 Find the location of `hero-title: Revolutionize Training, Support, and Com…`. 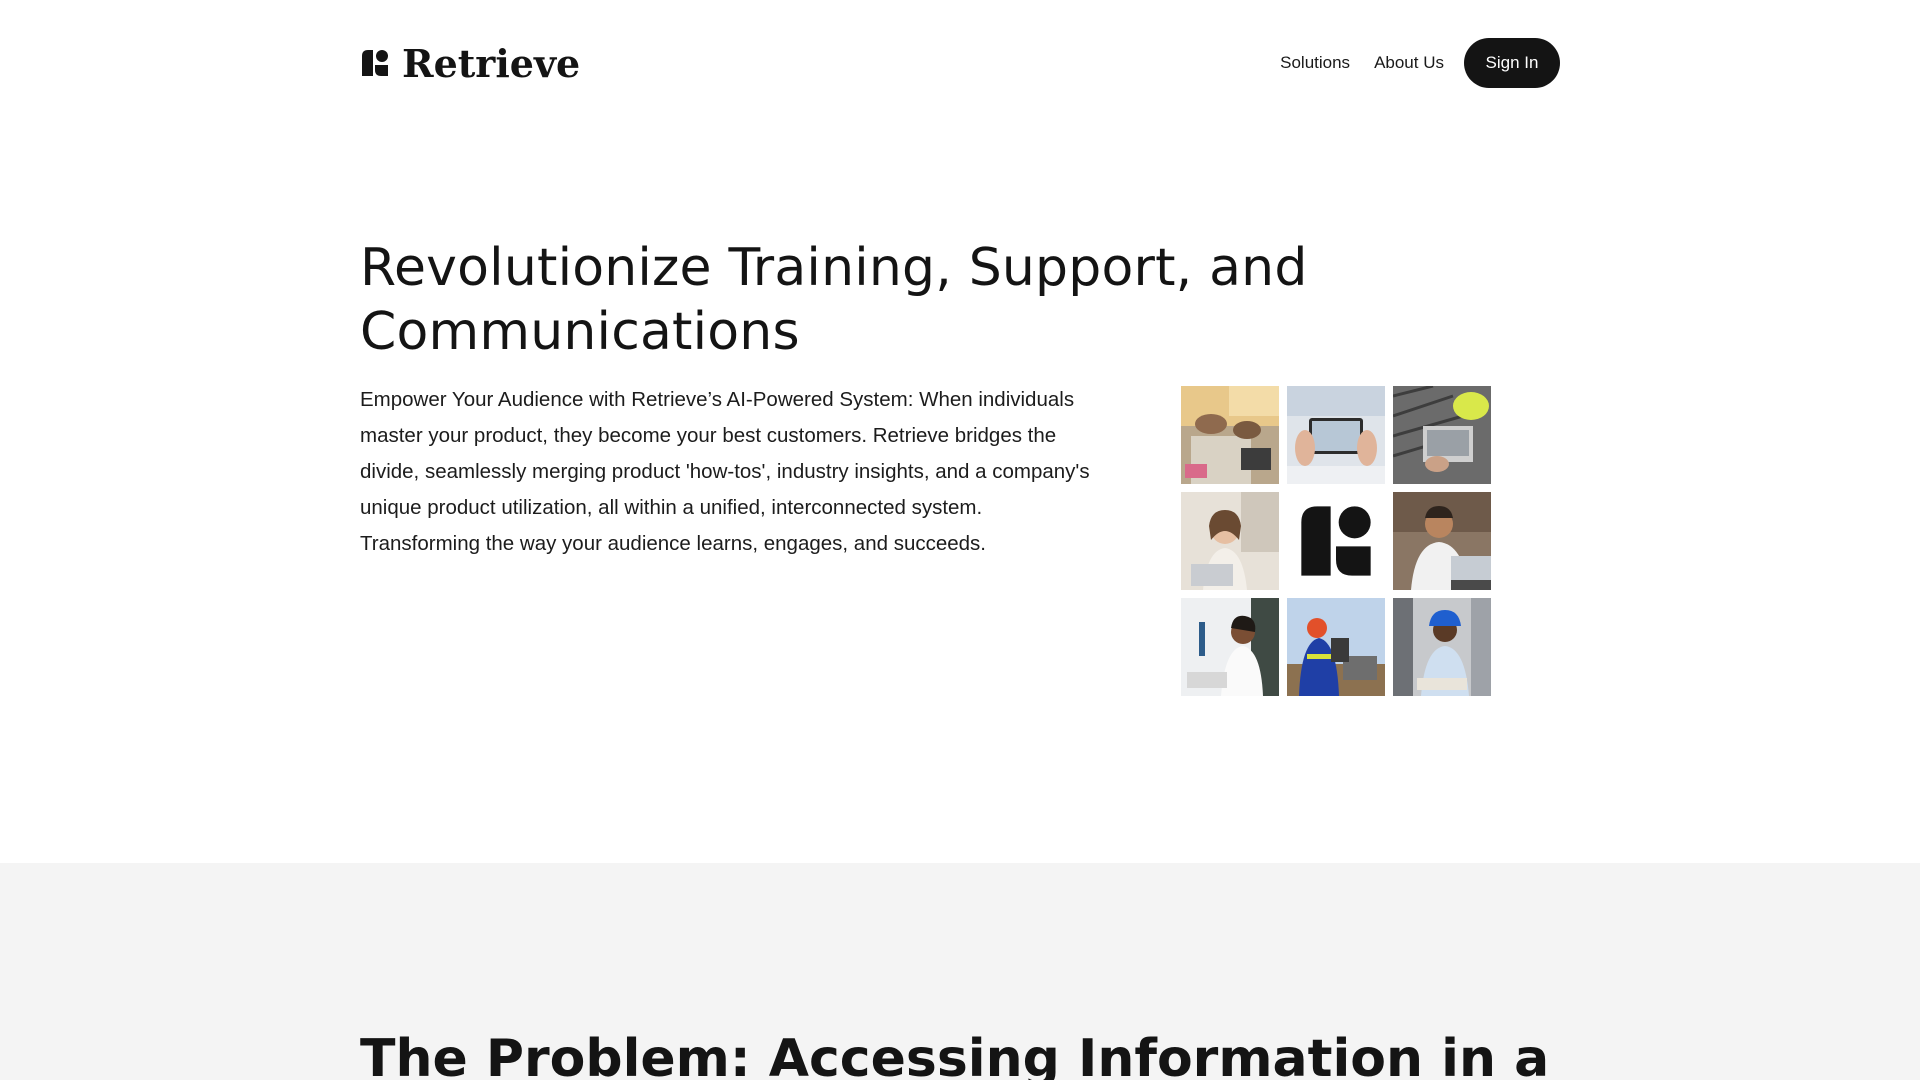

hero-title: Revolutionize Training, Support, and Com… is located at coordinates (834, 300).